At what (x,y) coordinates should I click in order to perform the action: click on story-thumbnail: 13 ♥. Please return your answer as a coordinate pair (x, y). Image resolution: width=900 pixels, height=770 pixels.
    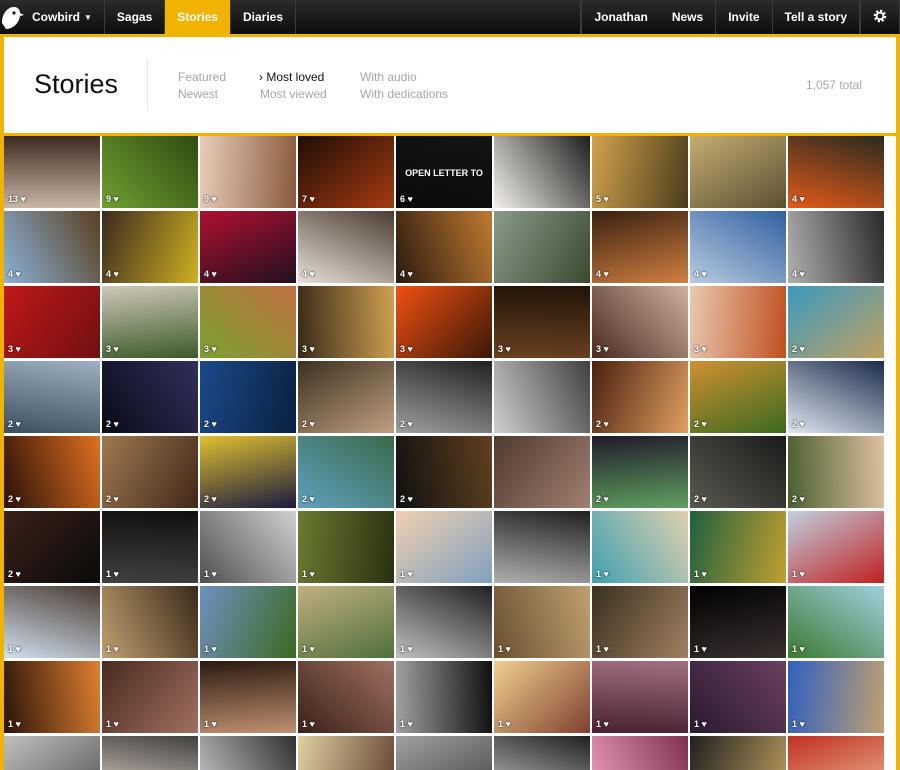
    Looking at the image, I should click on (52, 172).